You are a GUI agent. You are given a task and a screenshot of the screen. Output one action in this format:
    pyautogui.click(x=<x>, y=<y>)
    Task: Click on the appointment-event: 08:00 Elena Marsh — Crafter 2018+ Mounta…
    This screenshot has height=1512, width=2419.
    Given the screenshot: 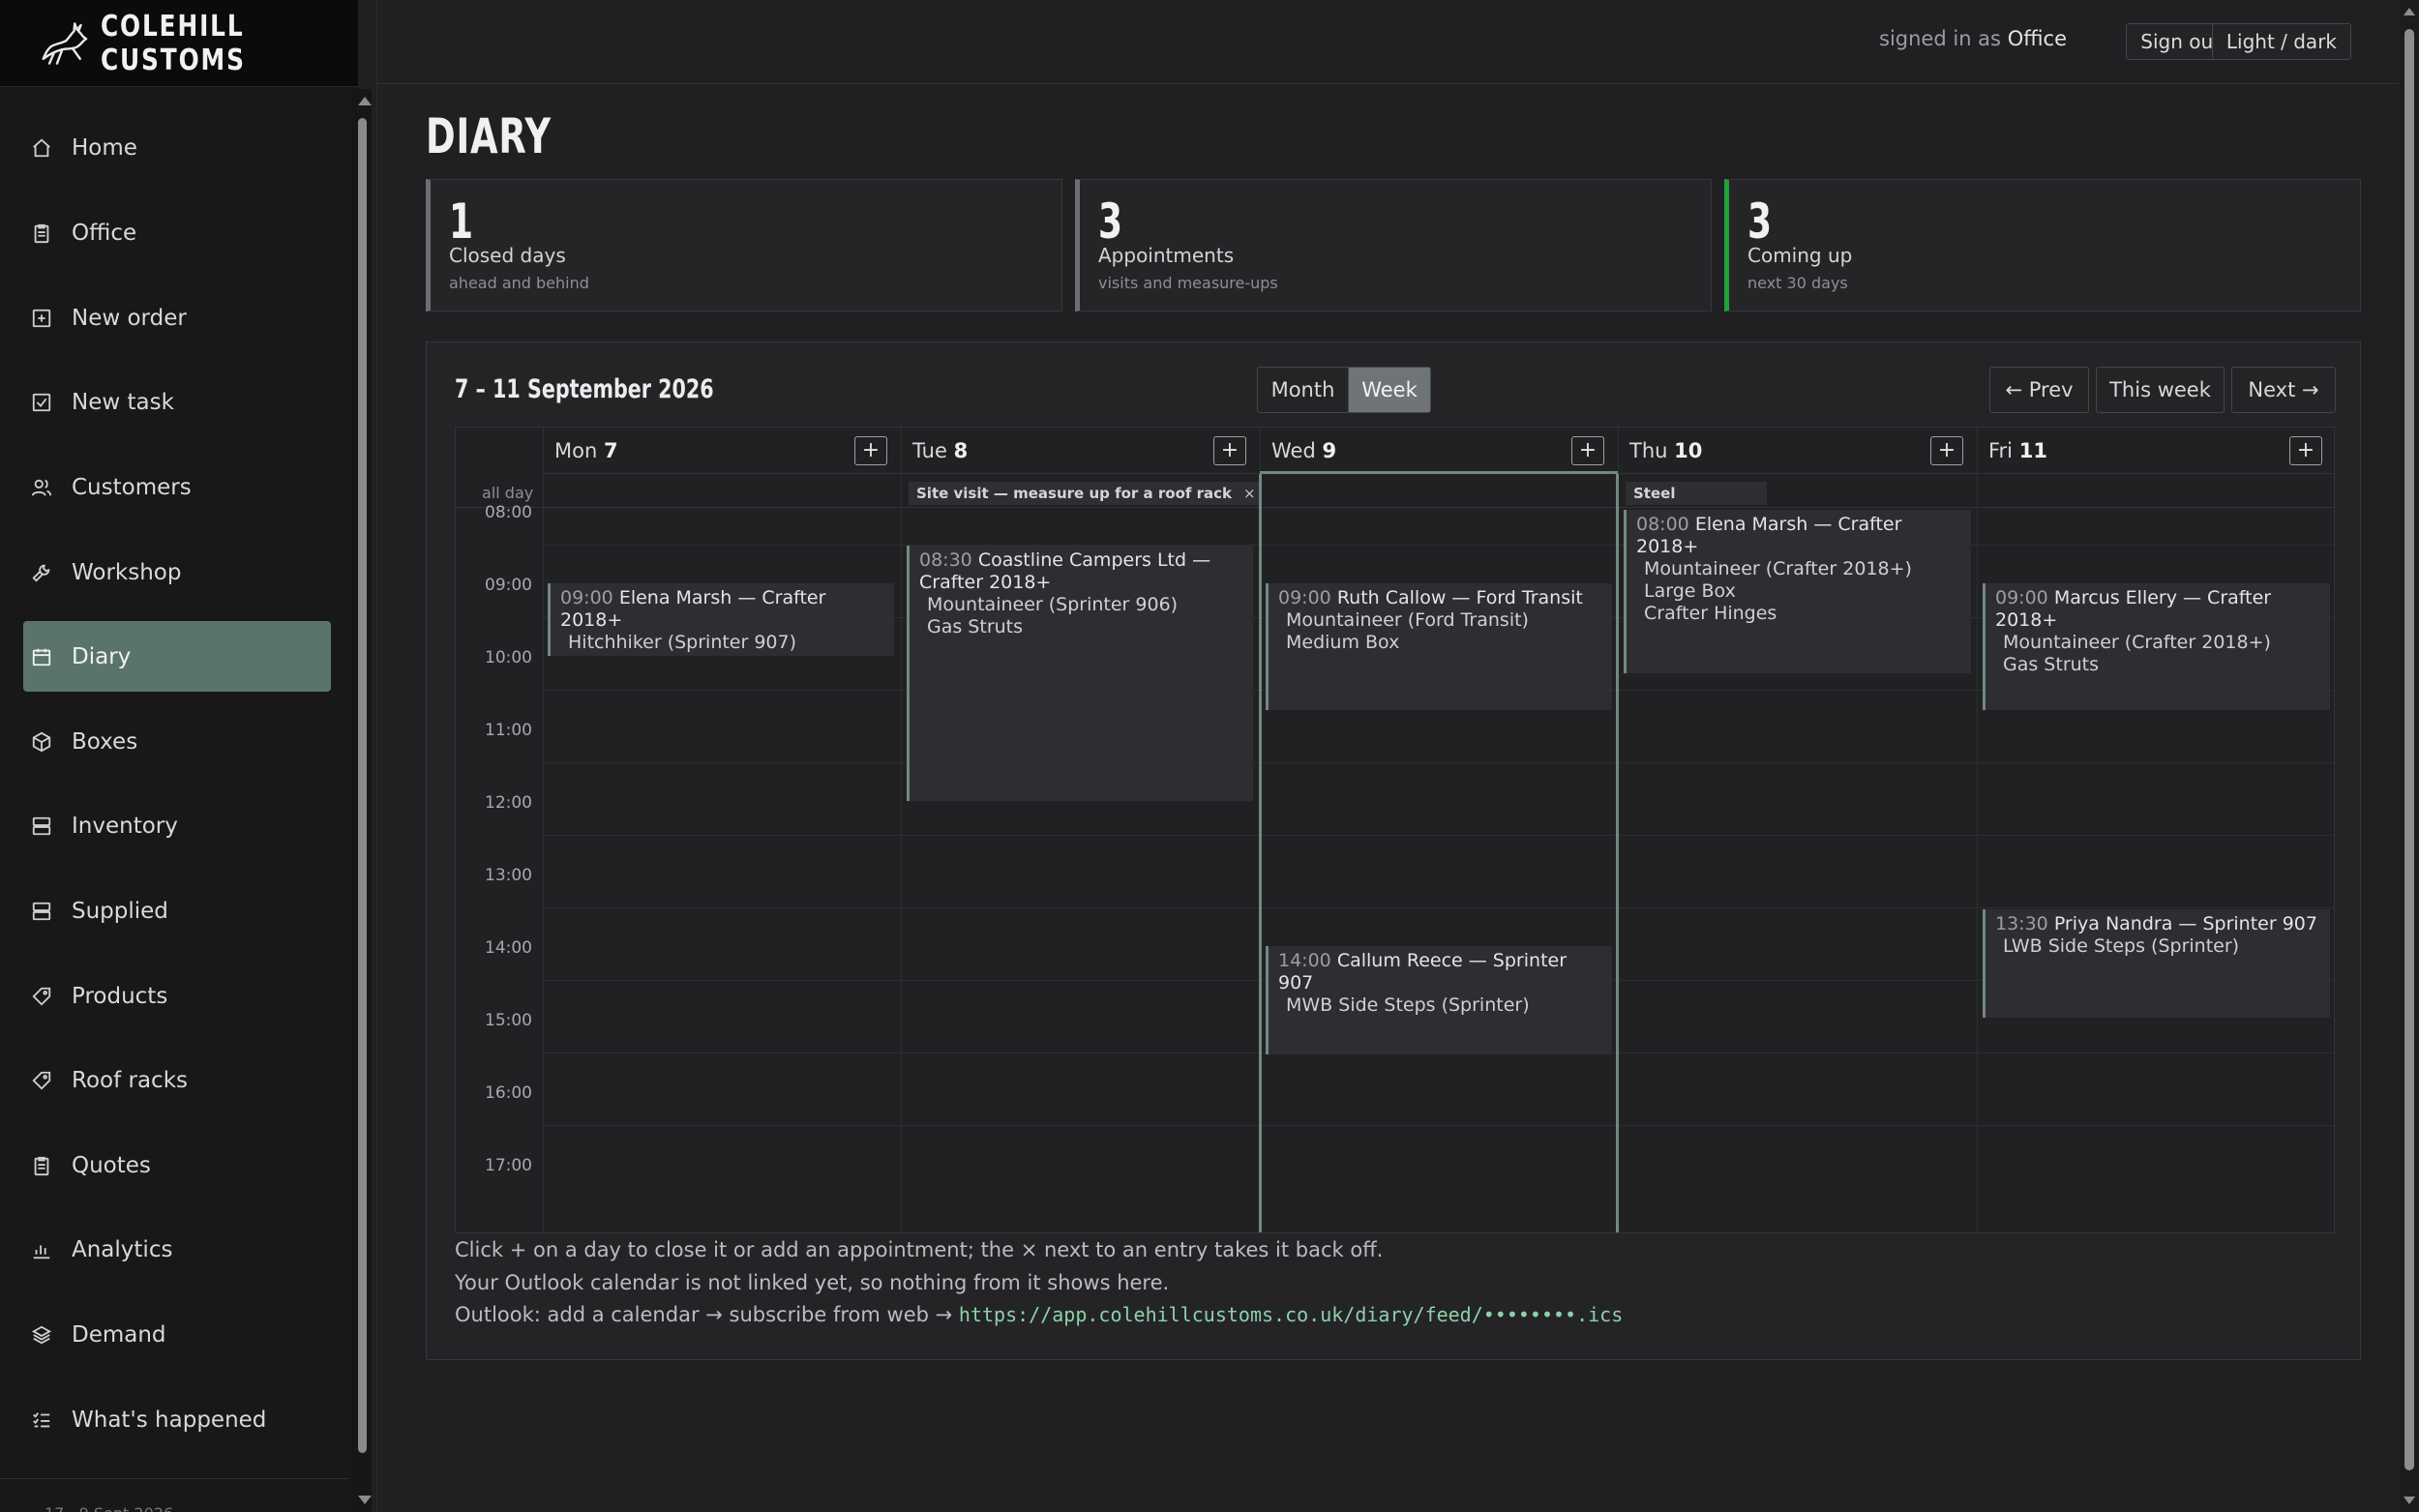 What is the action you would take?
    pyautogui.click(x=1798, y=591)
    